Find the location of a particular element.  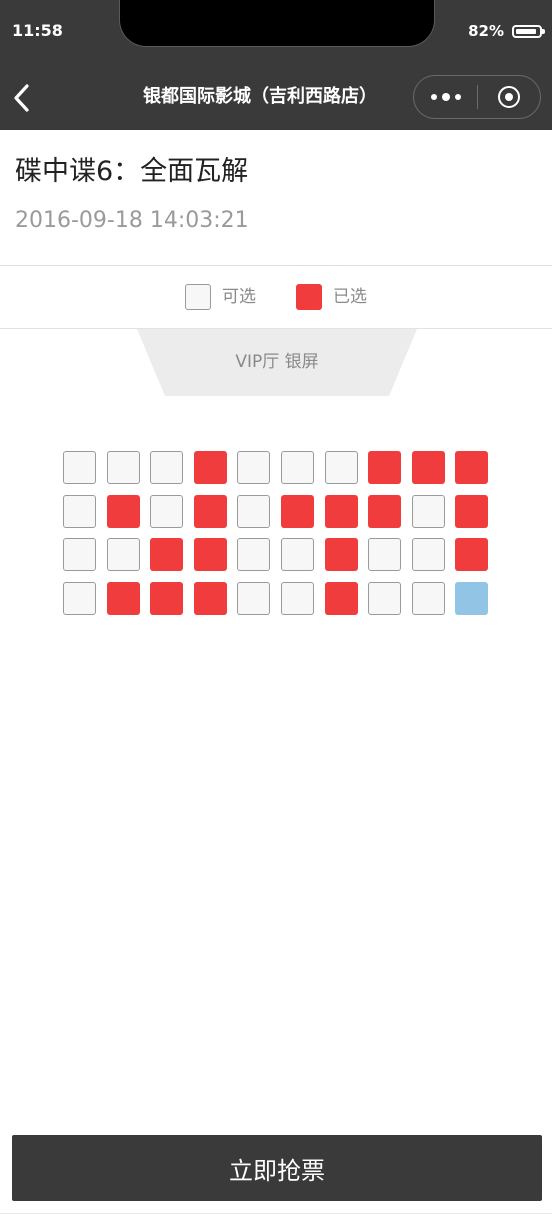

close-miniprogram-button is located at coordinates (509, 97).